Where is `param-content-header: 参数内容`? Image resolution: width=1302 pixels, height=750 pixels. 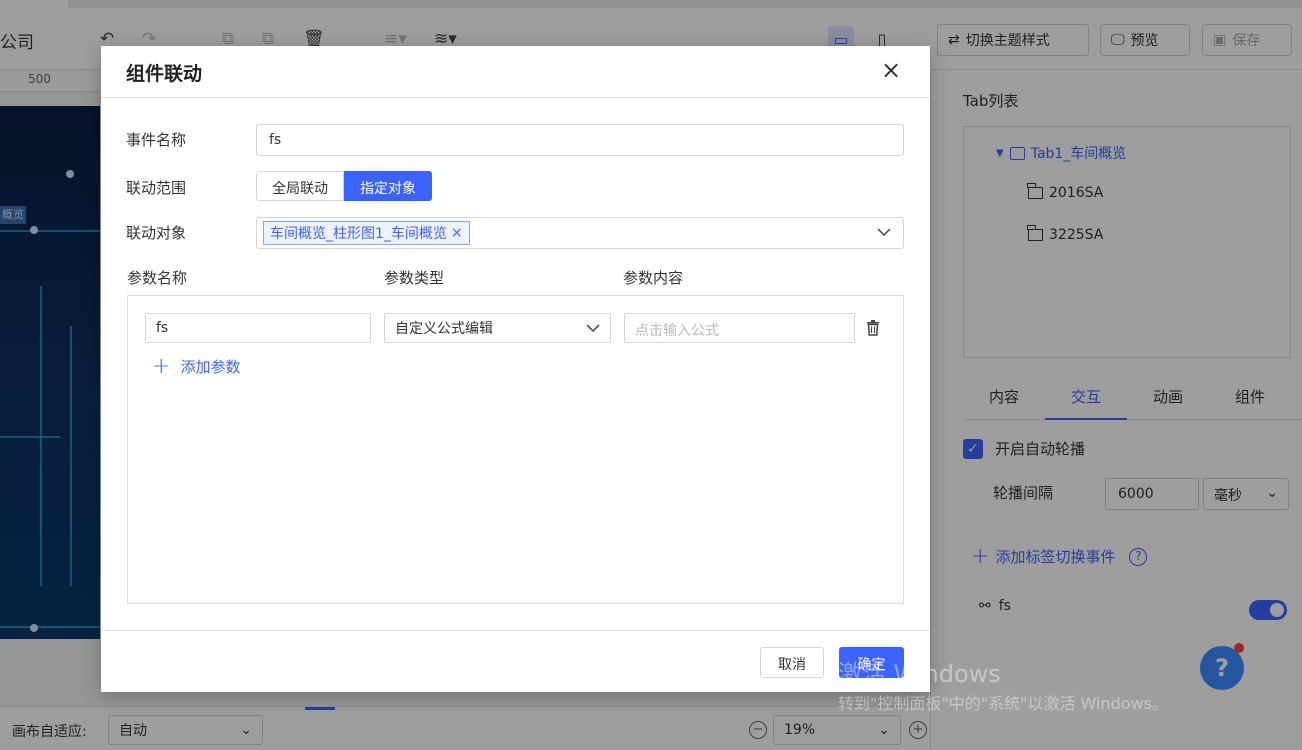 param-content-header: 参数内容 is located at coordinates (653, 278).